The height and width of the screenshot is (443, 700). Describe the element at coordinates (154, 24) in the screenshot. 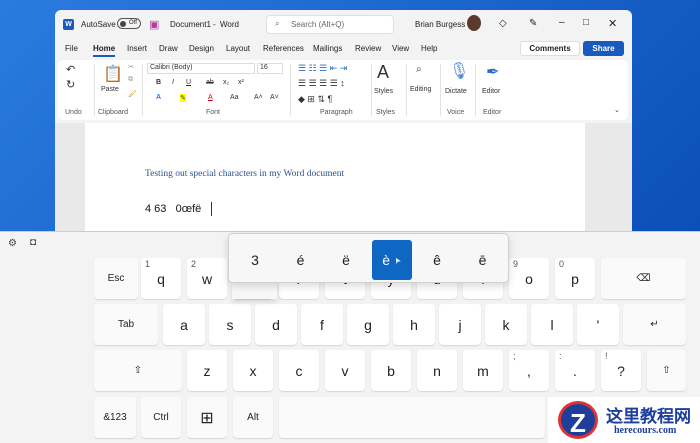

I see `save-icon: ▣` at that location.